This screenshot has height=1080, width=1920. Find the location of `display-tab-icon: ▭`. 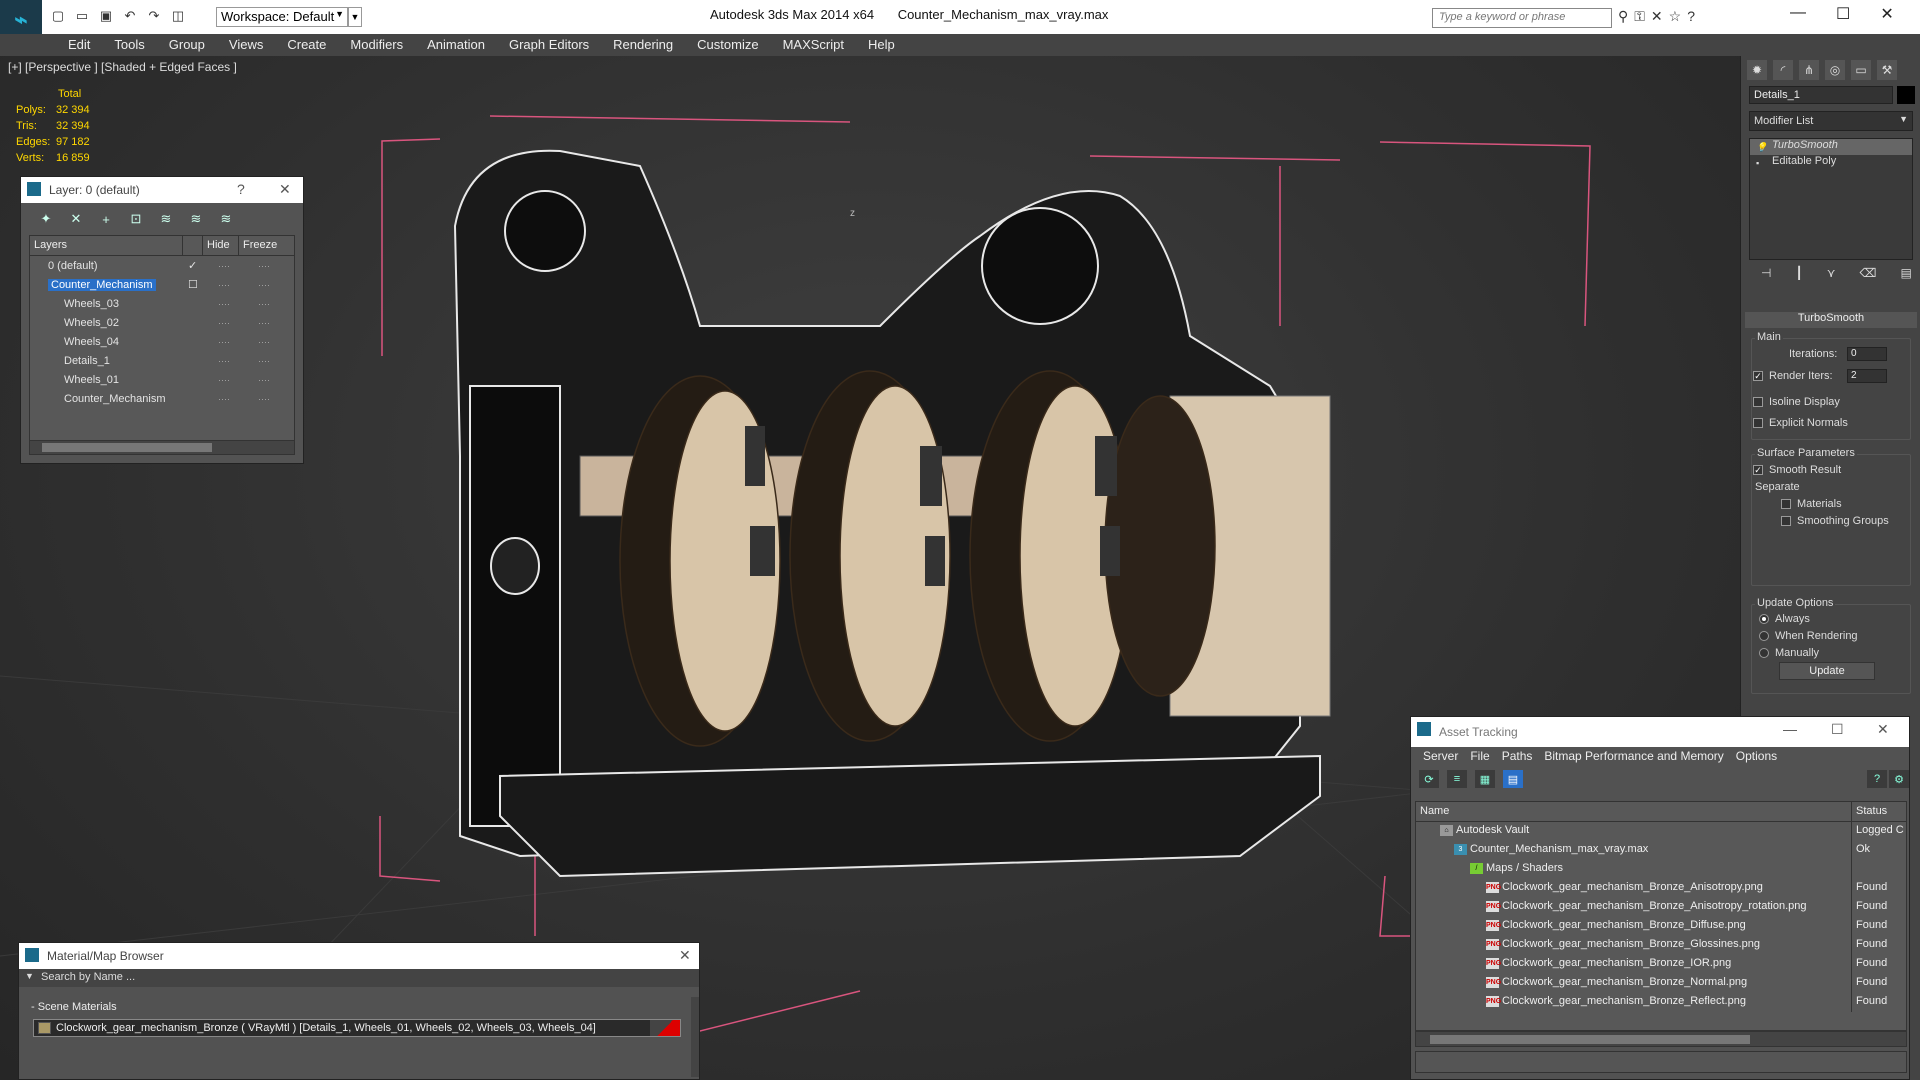

display-tab-icon: ▭ is located at coordinates (1861, 70).